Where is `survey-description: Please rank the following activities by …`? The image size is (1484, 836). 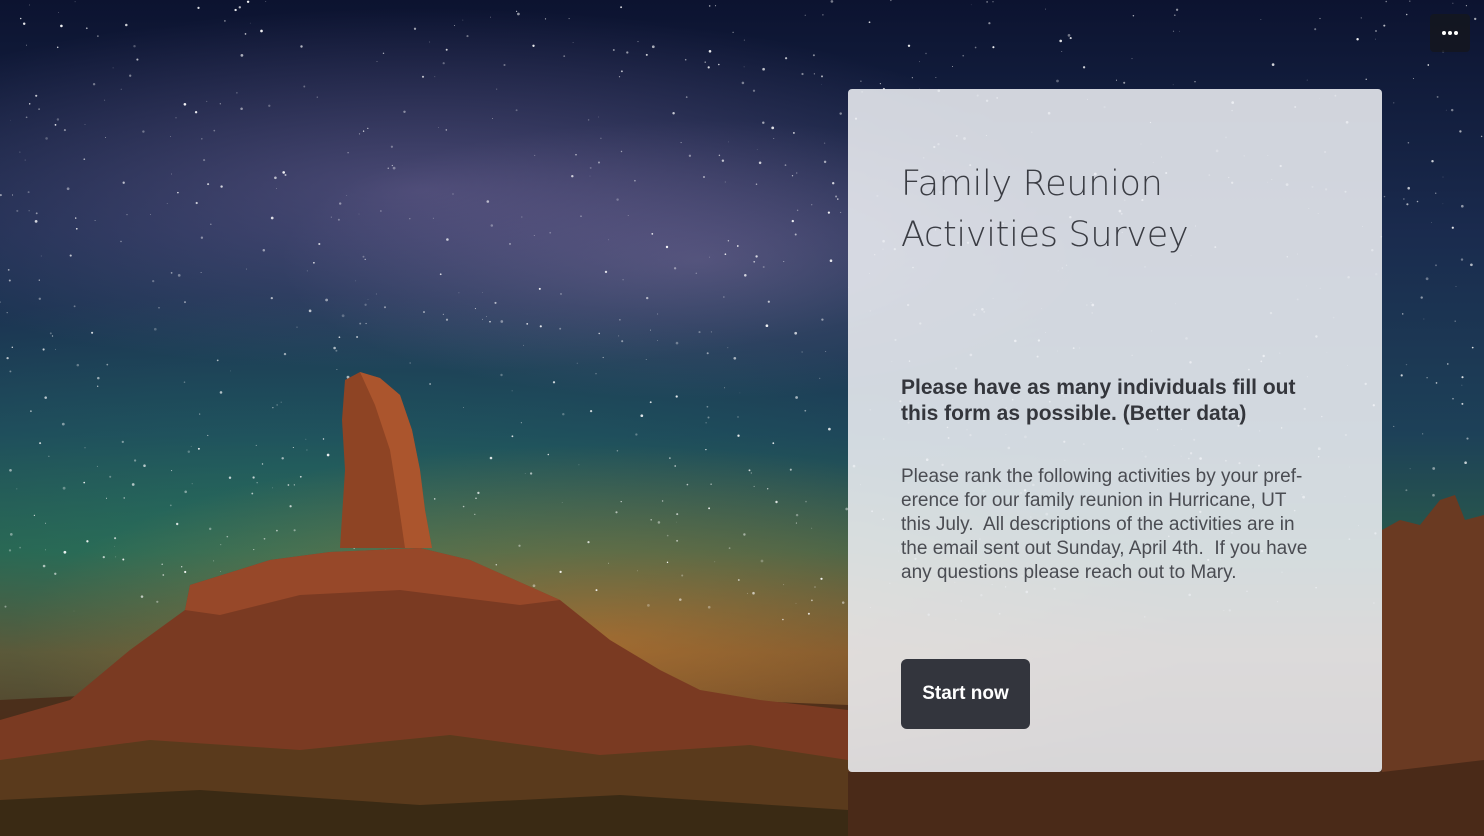
survey-description: Please rank the following activities by … is located at coordinates (1104, 524).